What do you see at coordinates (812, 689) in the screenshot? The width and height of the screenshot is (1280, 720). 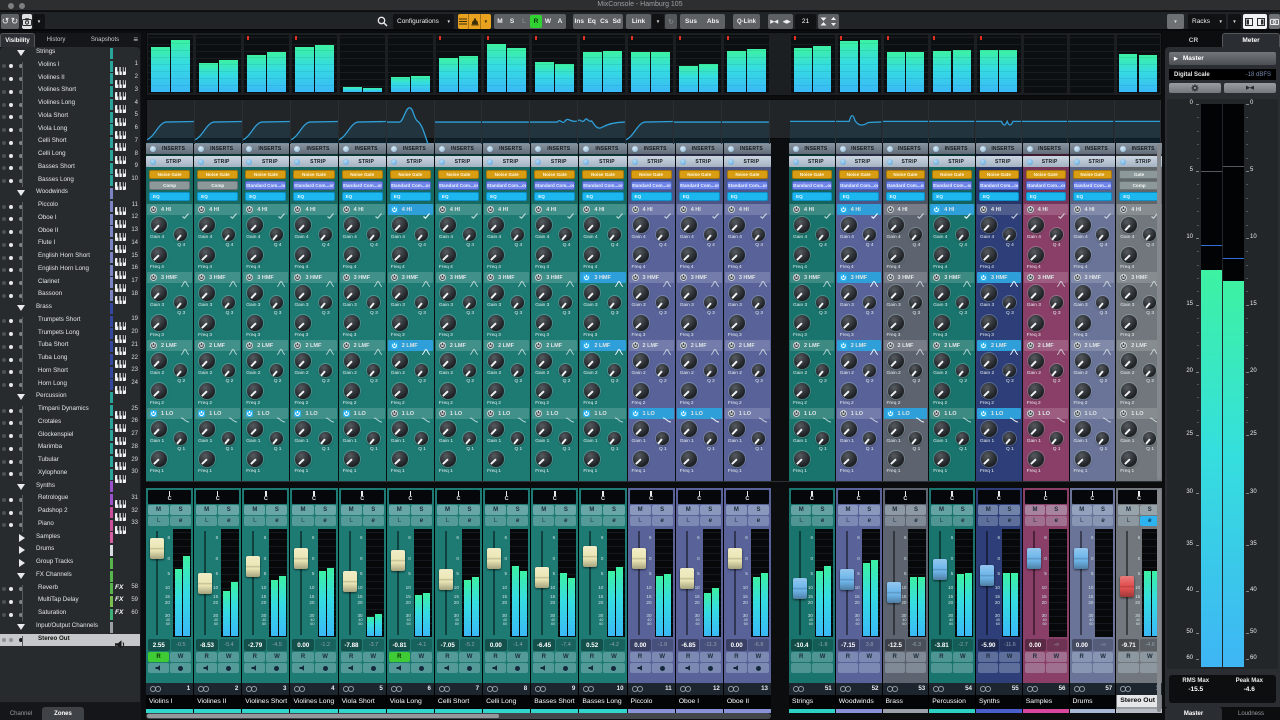 I see `channel-number-row: 51` at bounding box center [812, 689].